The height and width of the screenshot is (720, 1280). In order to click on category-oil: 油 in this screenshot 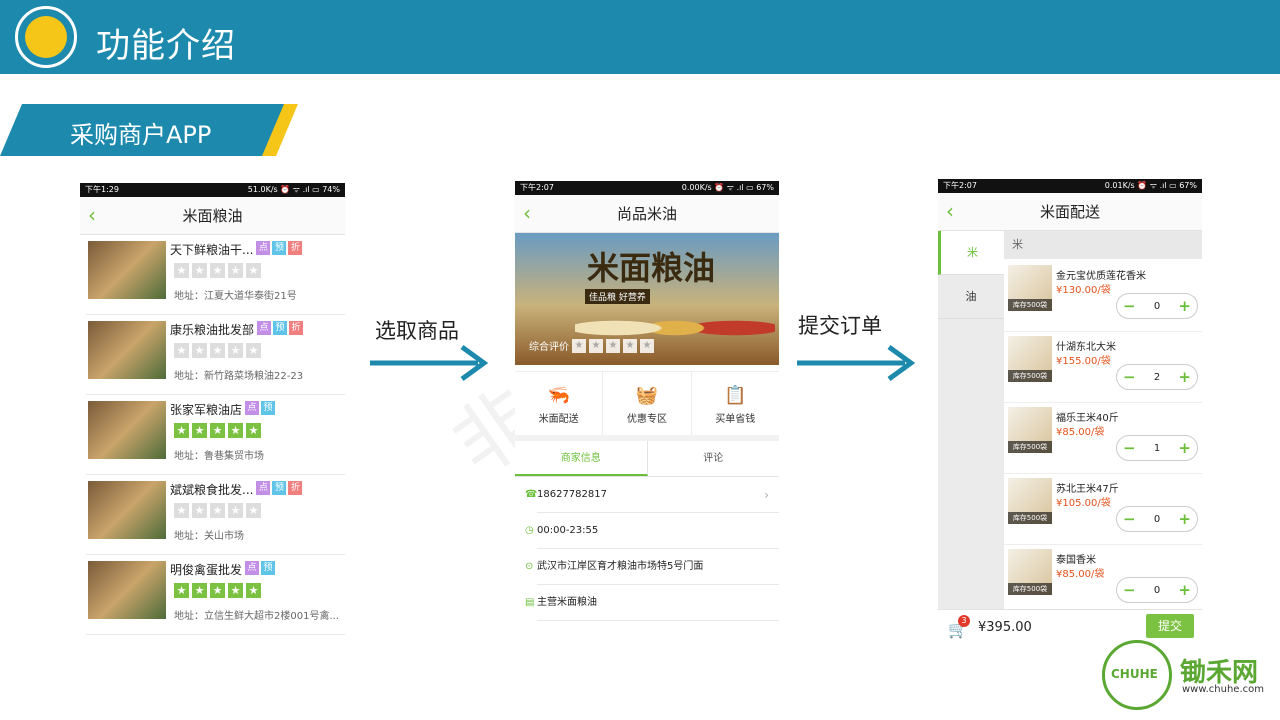, I will do `click(971, 297)`.